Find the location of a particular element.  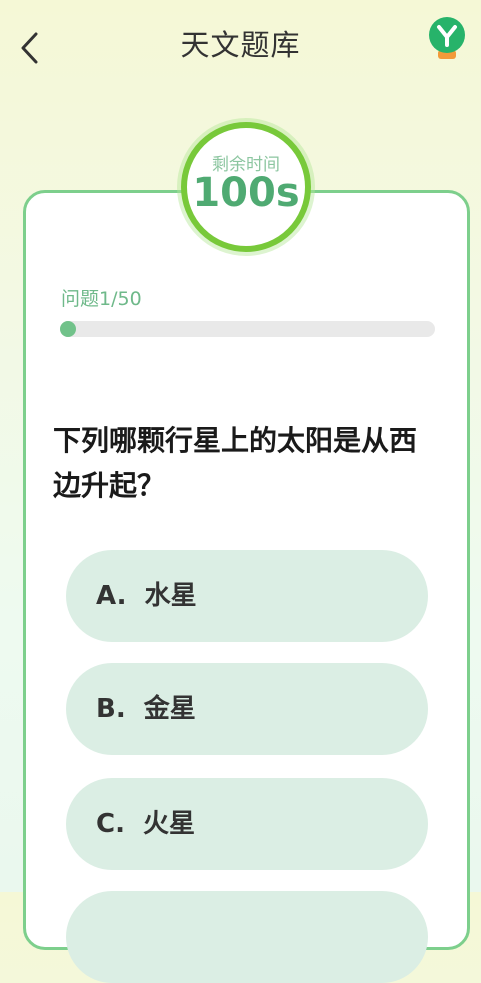

option-d-button is located at coordinates (247, 937).